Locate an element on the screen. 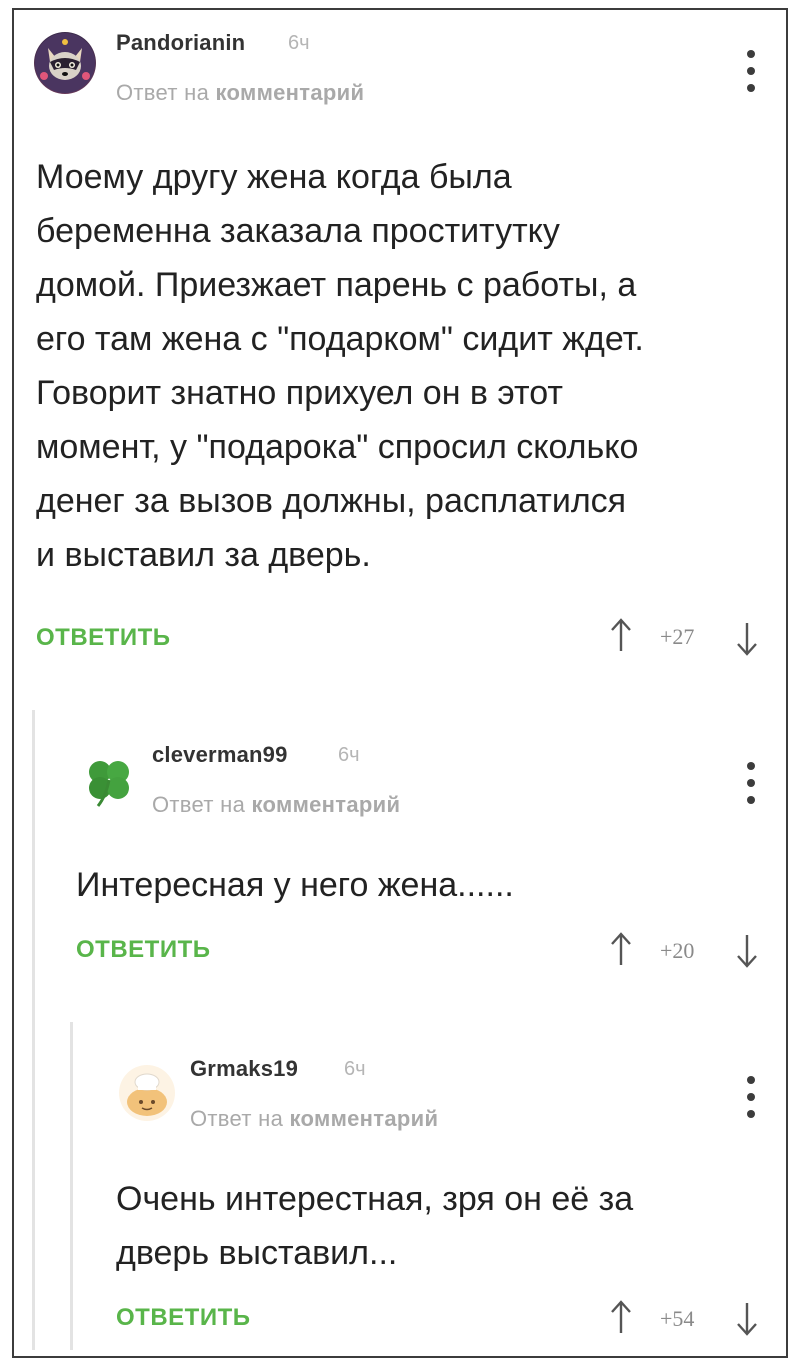 The width and height of the screenshot is (800, 1367). chef-avatar-icon is located at coordinates (147, 1093).